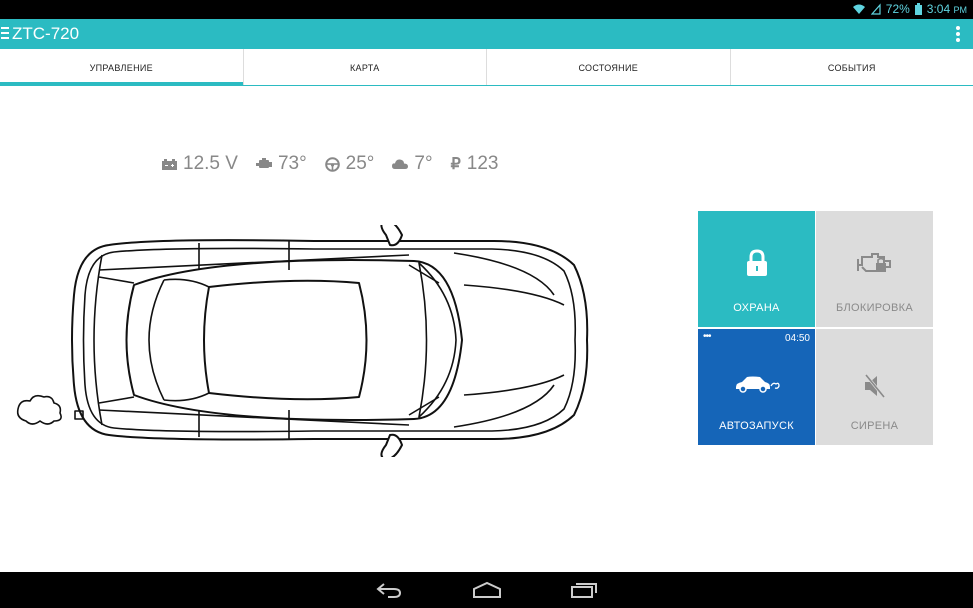 Image resolution: width=973 pixels, height=608 pixels. What do you see at coordinates (263, 163) in the screenshot?
I see `engine-icon` at bounding box center [263, 163].